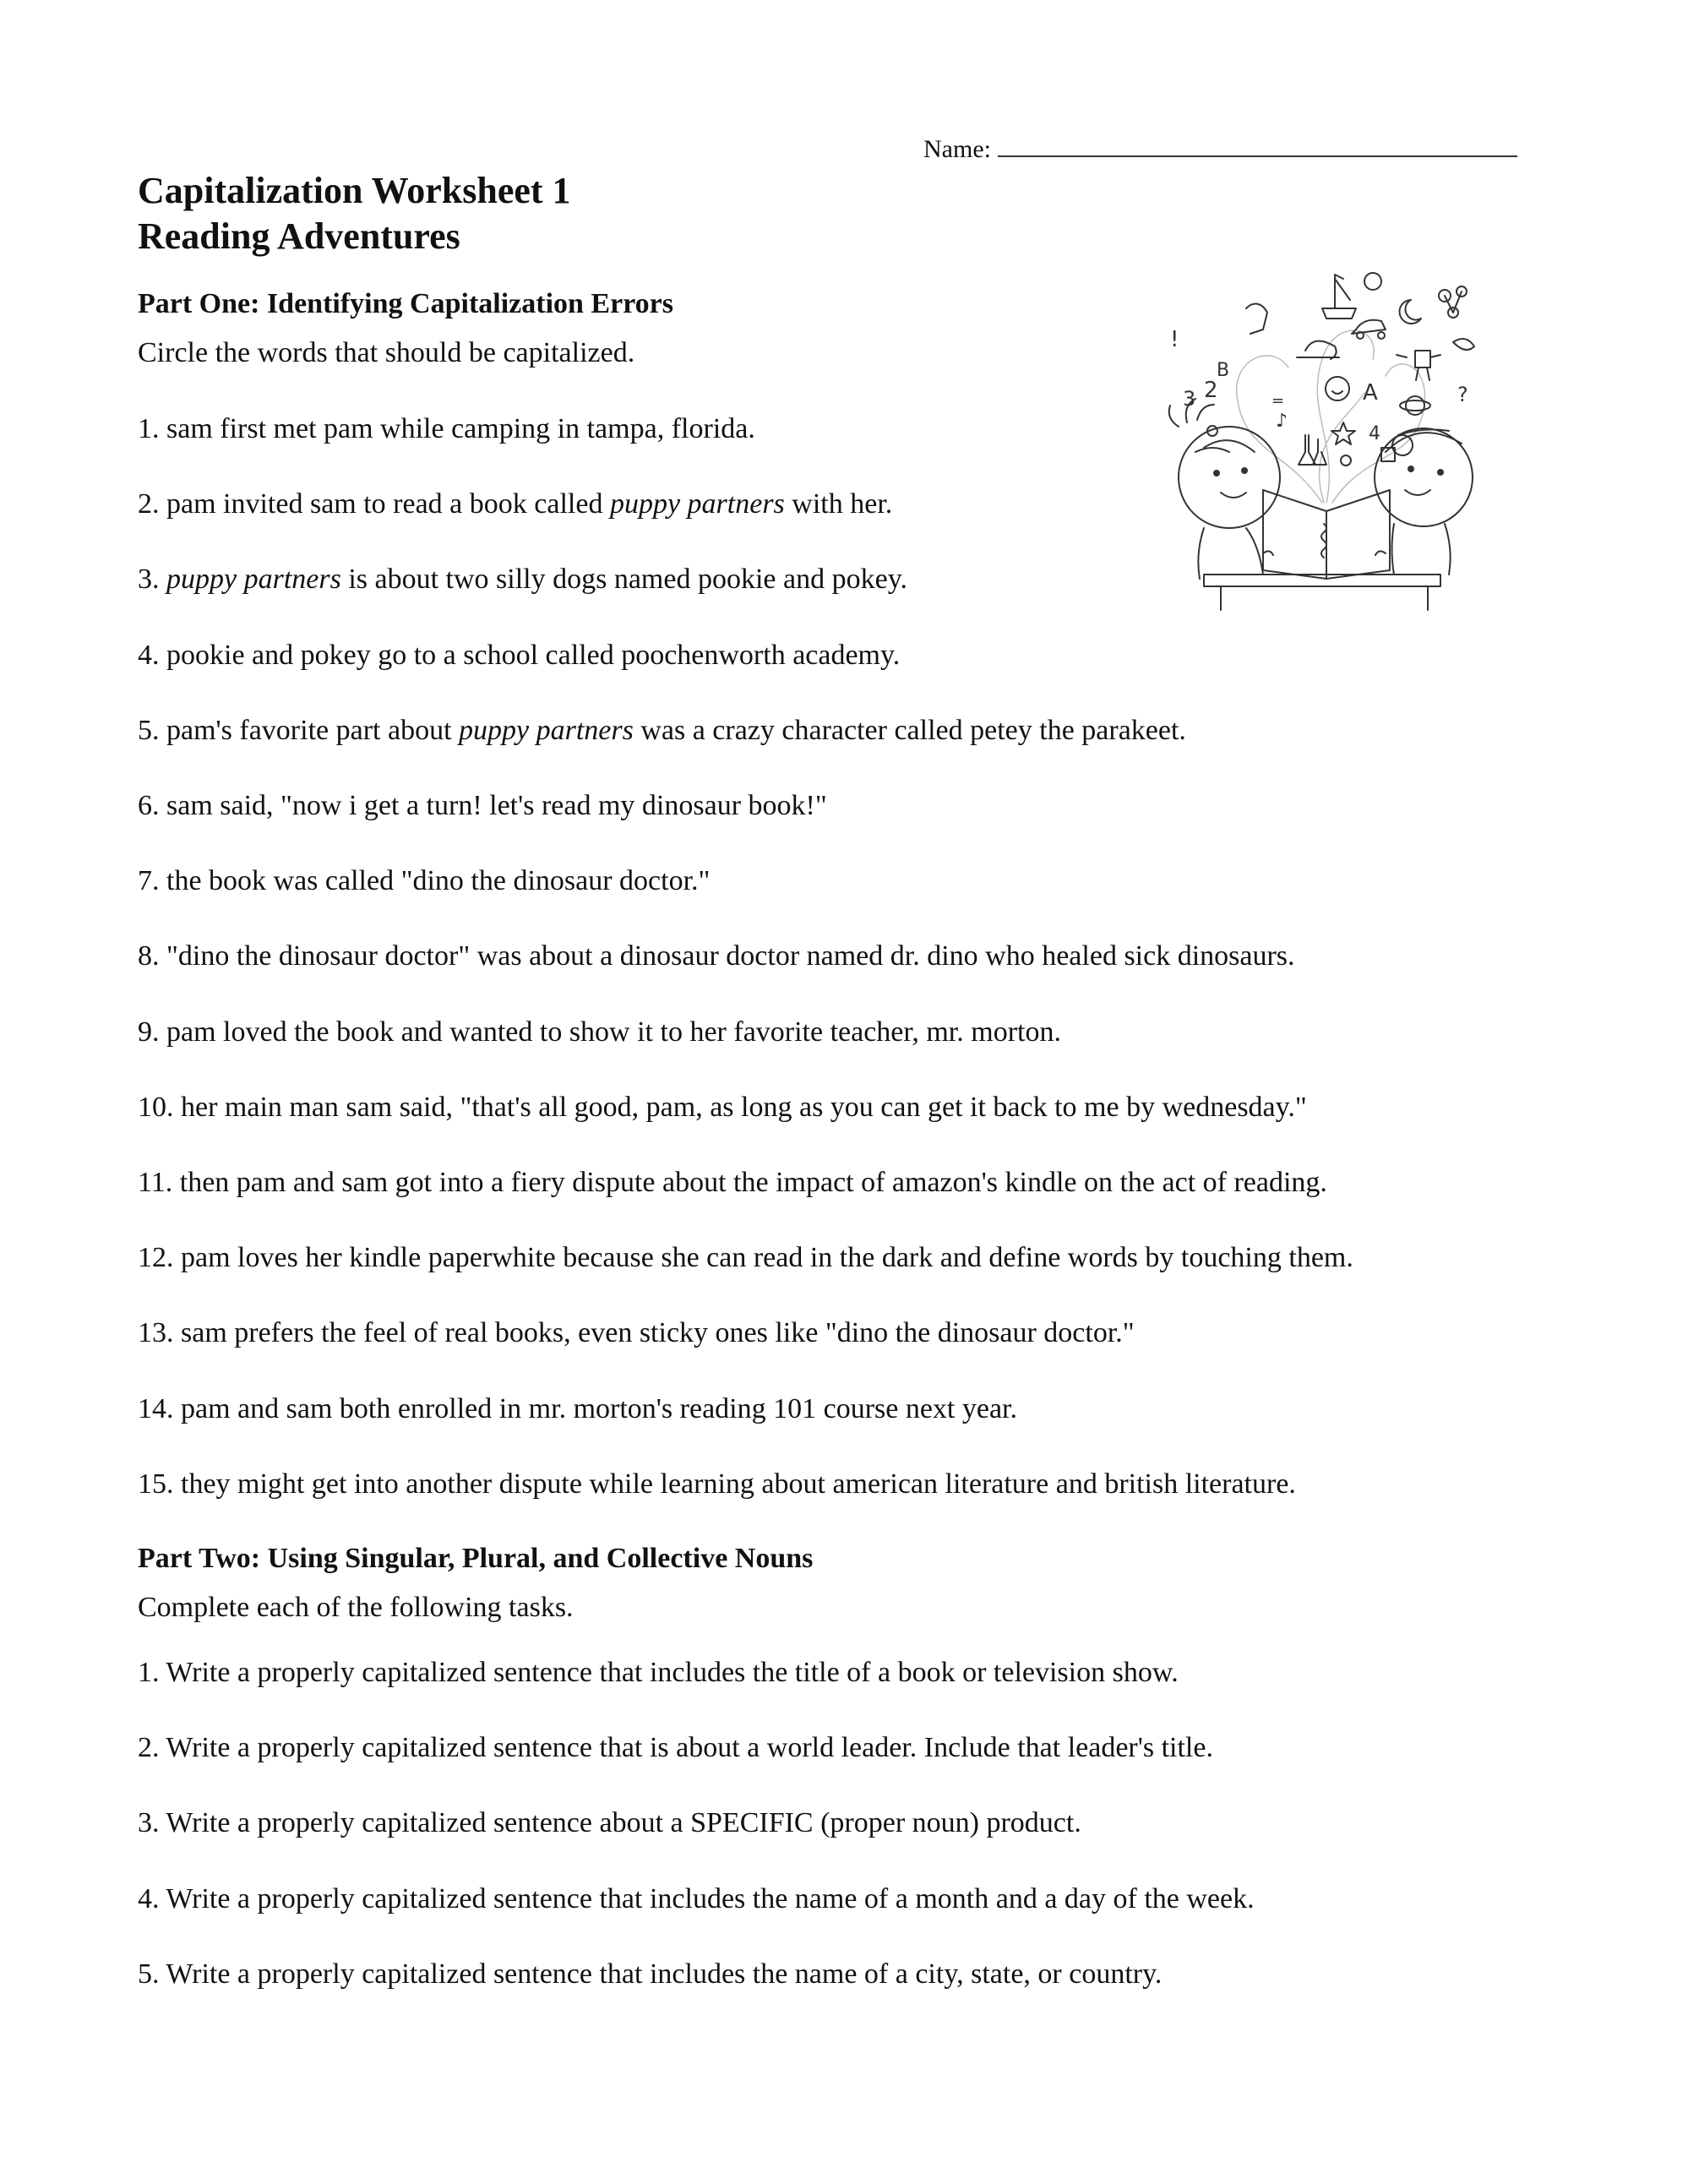  What do you see at coordinates (355, 190) in the screenshot?
I see `worksheet-title: Capitalization Worksheet 1` at bounding box center [355, 190].